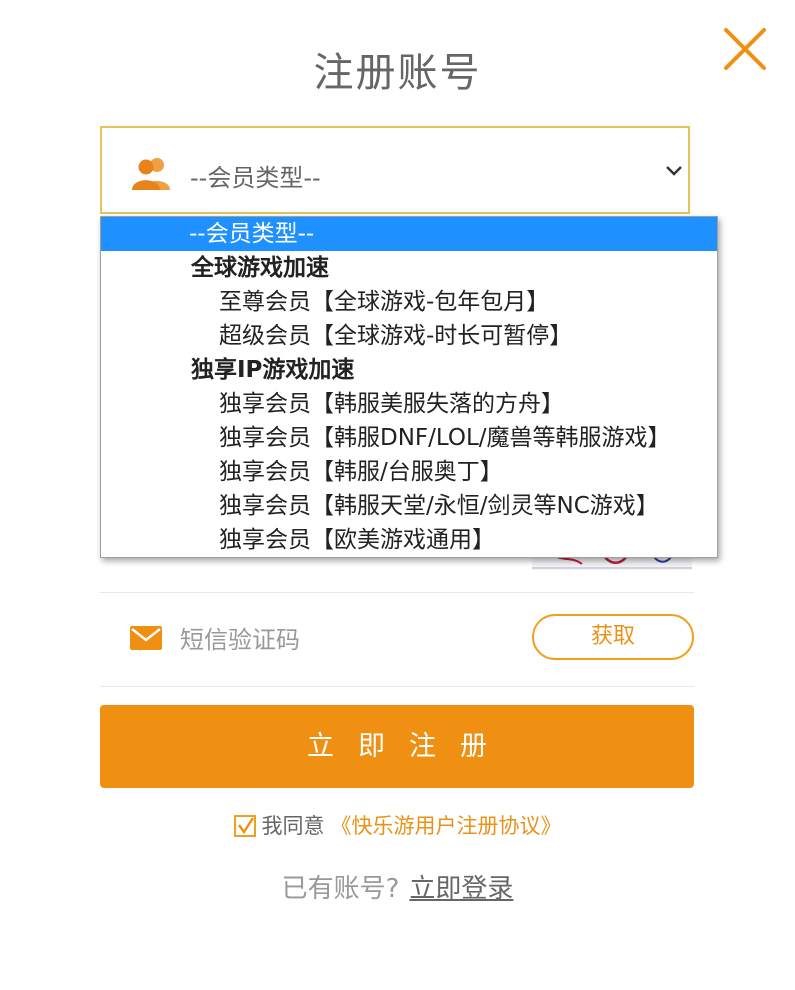  Describe the element at coordinates (397, 746) in the screenshot. I see `register-button: 立即注册` at that location.